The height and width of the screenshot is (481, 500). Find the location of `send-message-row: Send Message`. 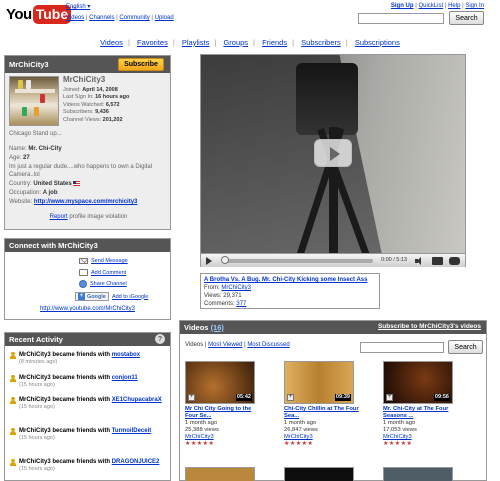

send-message-row: Send Message is located at coordinates (103, 261).